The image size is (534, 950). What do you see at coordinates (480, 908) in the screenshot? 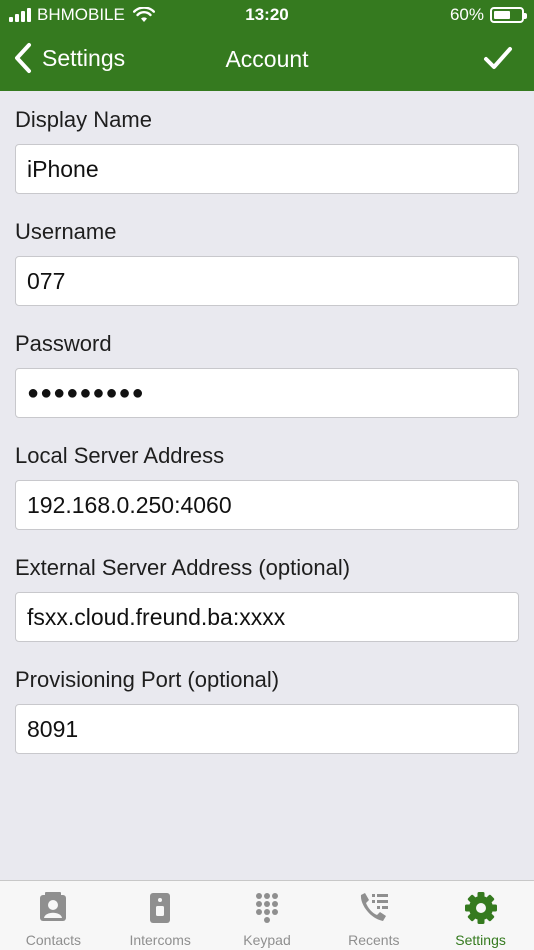
I see `gear-icon` at bounding box center [480, 908].